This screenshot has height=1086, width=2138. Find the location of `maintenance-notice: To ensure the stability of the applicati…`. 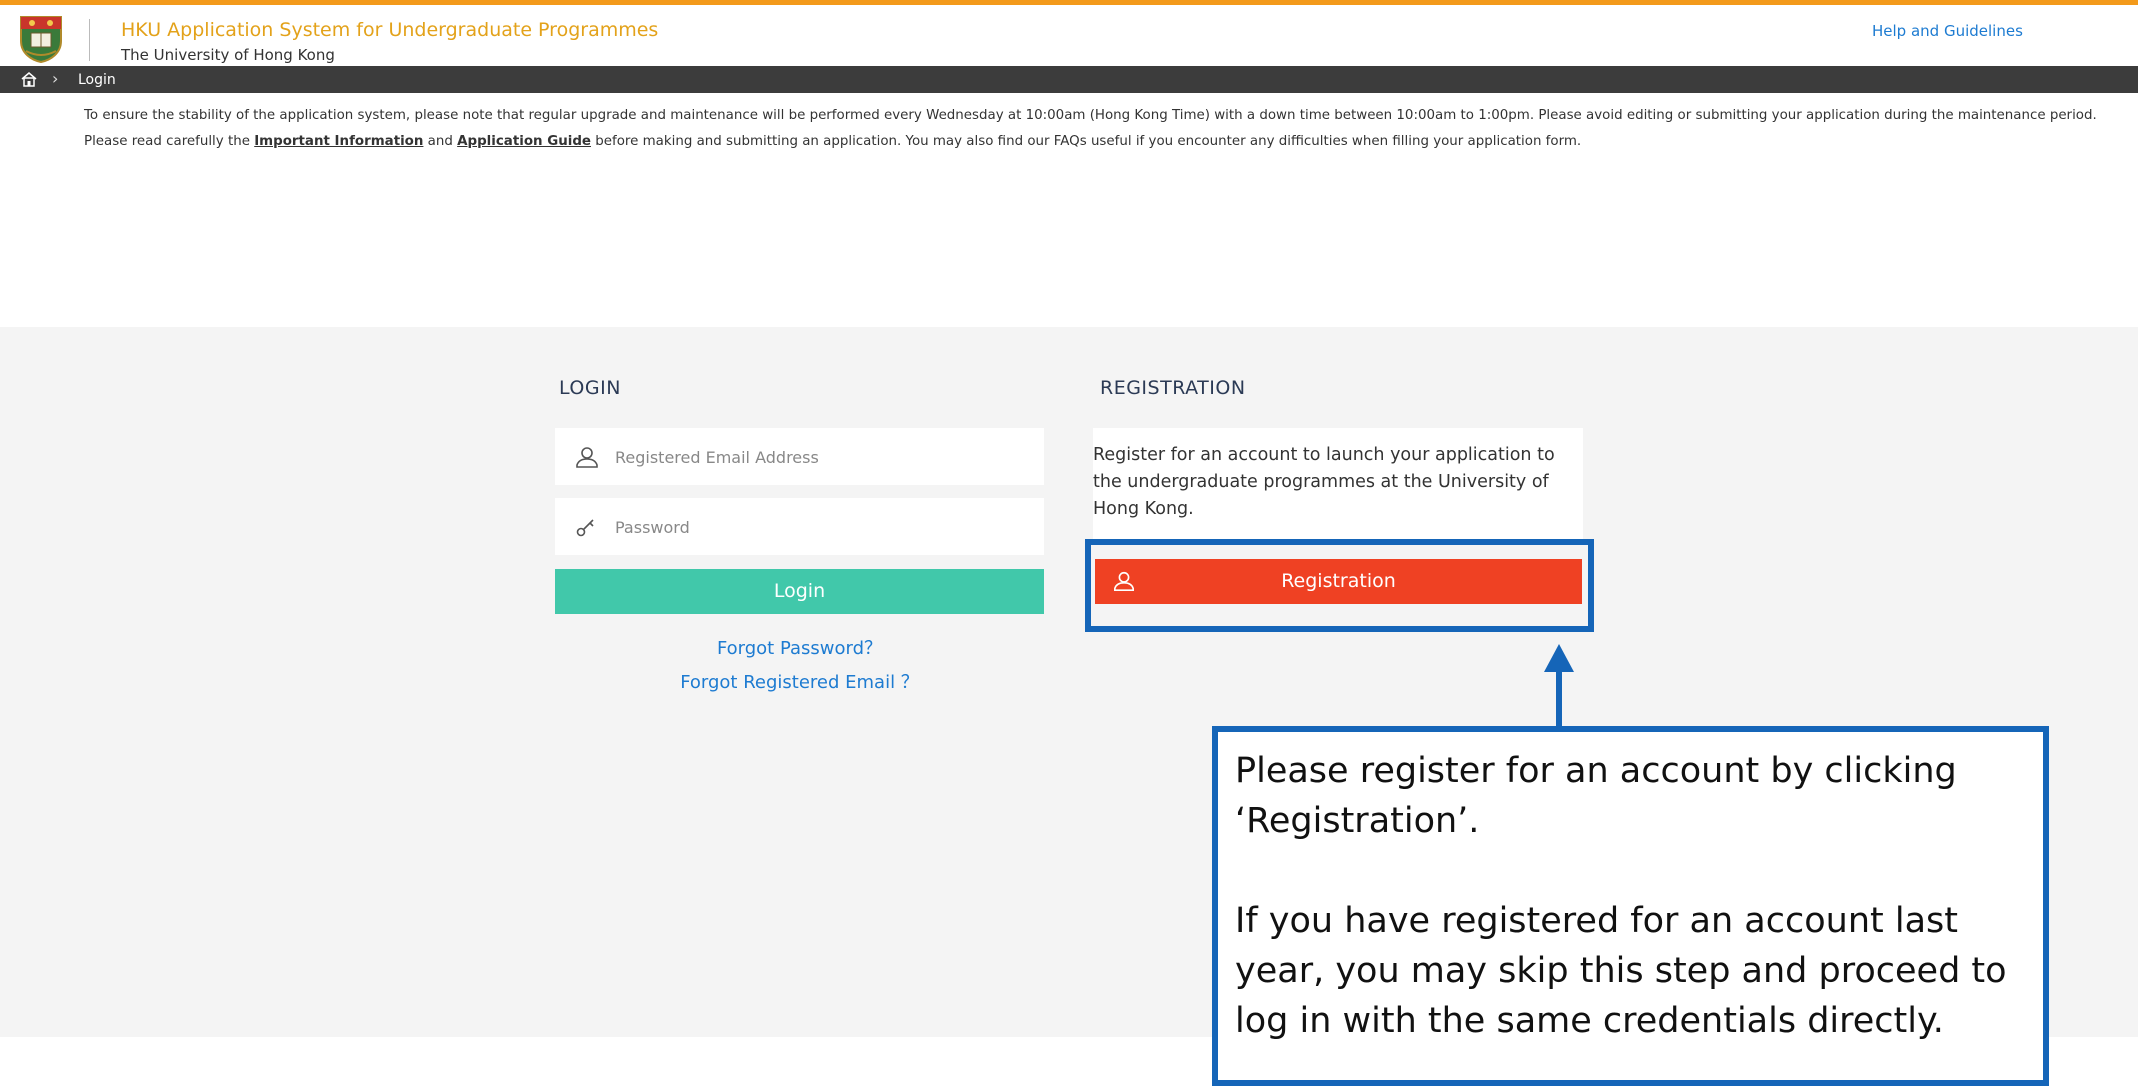

maintenance-notice: To ensure the stability of the applicati… is located at coordinates (1104, 129).